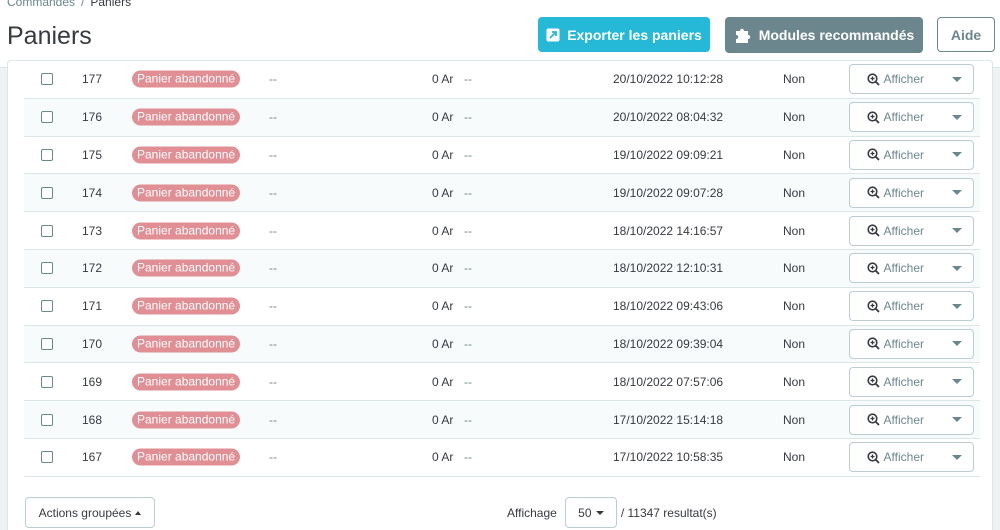  What do you see at coordinates (49, 36) in the screenshot?
I see `page-title: Paniers` at bounding box center [49, 36].